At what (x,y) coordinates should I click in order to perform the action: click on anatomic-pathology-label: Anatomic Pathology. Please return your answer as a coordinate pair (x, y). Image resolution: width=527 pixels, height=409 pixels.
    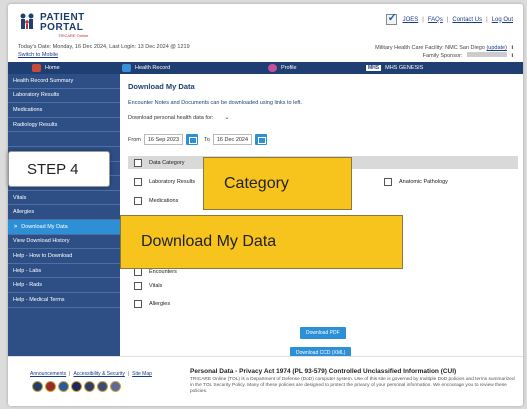
    Looking at the image, I should click on (423, 182).